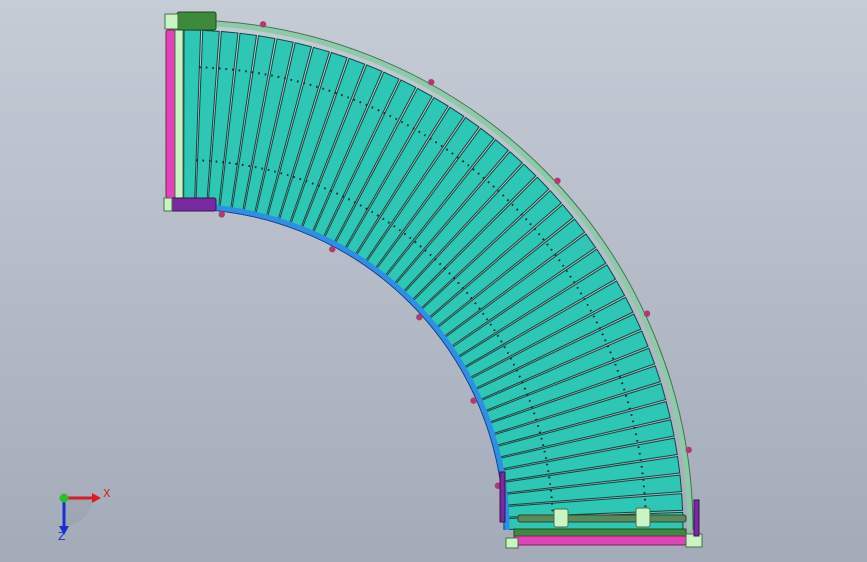 This screenshot has width=867, height=562. What do you see at coordinates (502, 497) in the screenshot?
I see `bottom-side-post-left` at bounding box center [502, 497].